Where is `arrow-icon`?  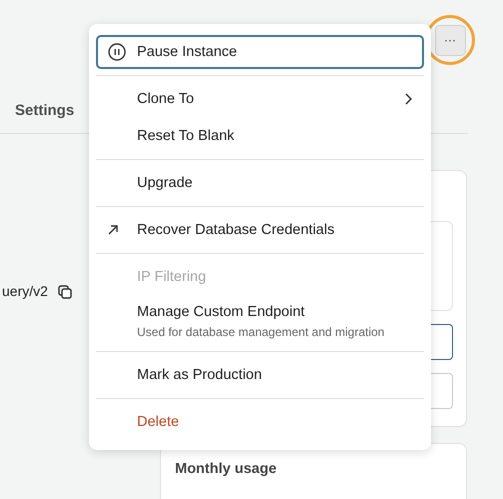 arrow-icon is located at coordinates (113, 230).